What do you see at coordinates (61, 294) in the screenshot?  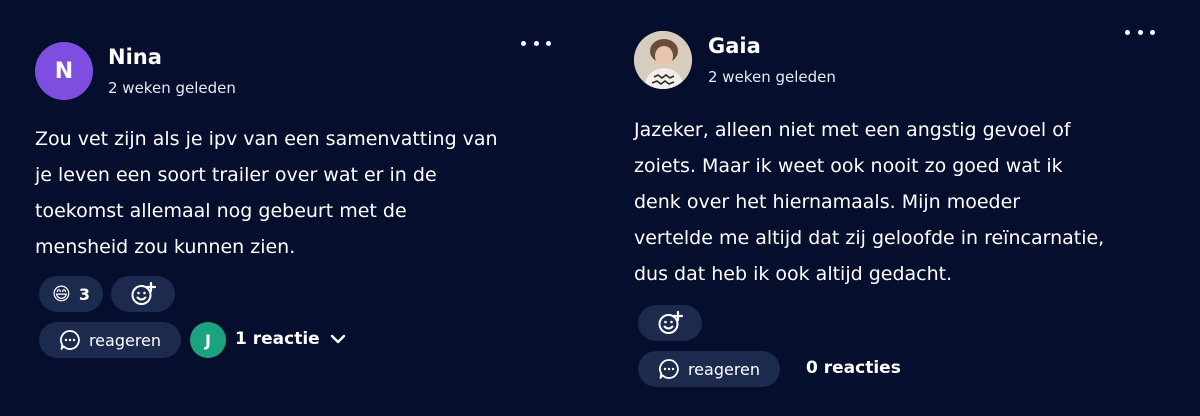 I see `reaction-emoji: 😄` at bounding box center [61, 294].